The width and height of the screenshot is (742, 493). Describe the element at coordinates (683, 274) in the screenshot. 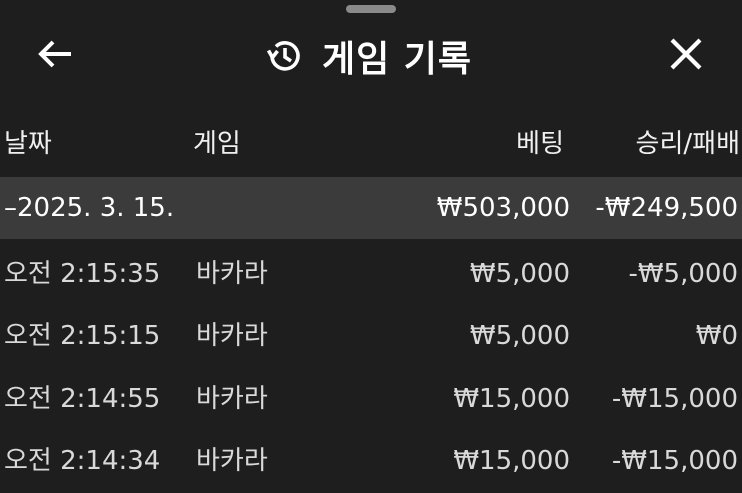

I see `row-result: -₩5,000` at that location.